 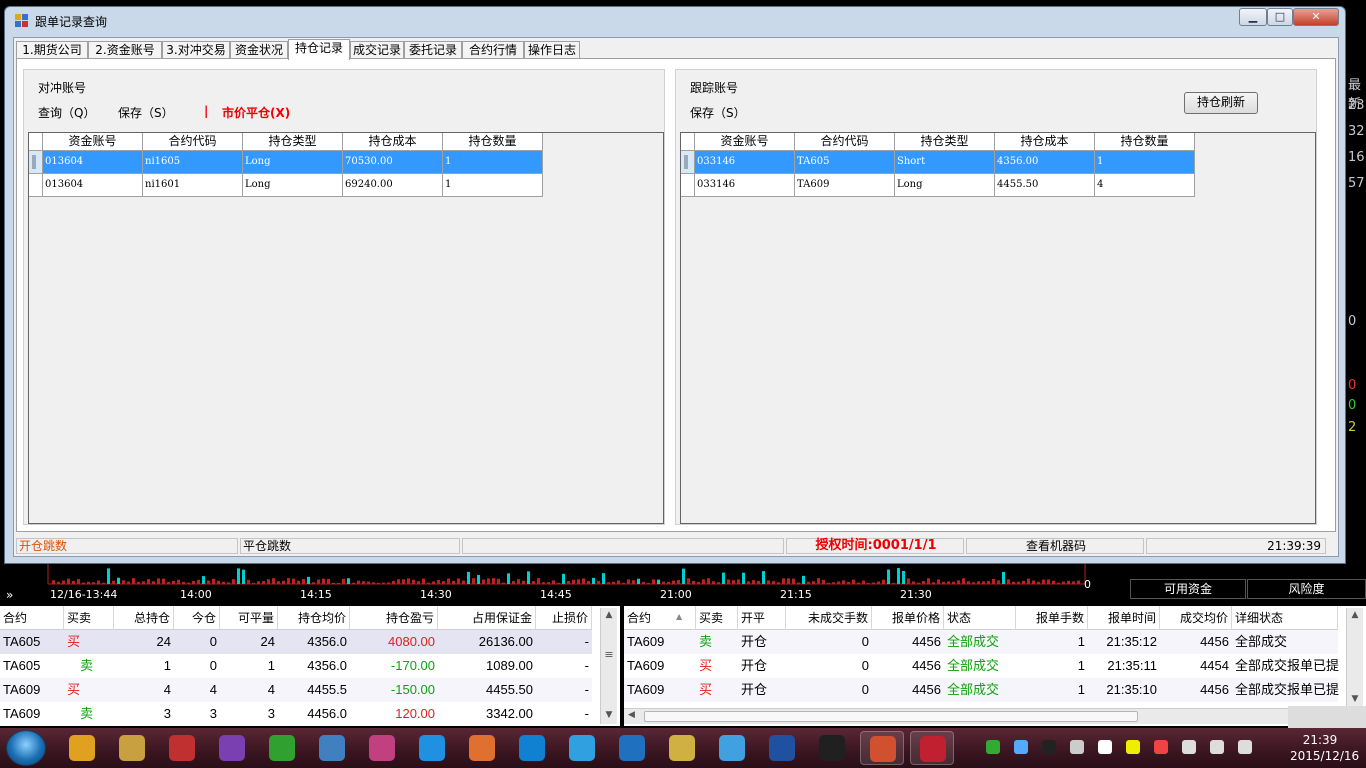 I want to click on grid-cell: 69240.00, so click(x=393, y=185).